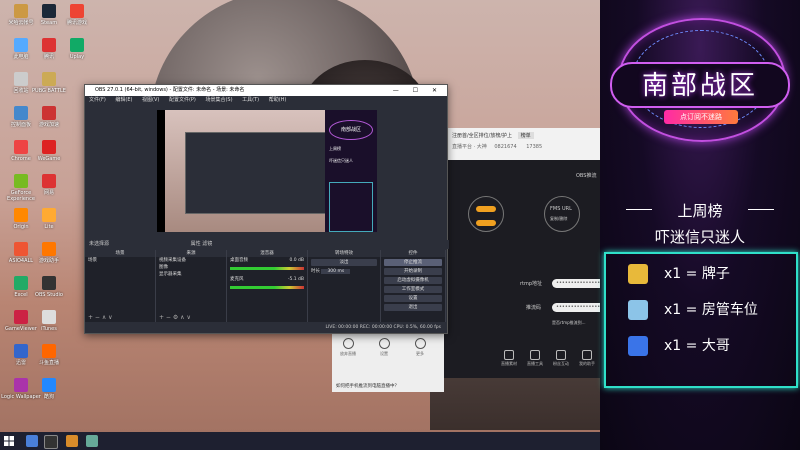 This screenshot has height=450, width=800. Describe the element at coordinates (413, 271) in the screenshot. I see `start-recording-button: 开始录制` at that location.